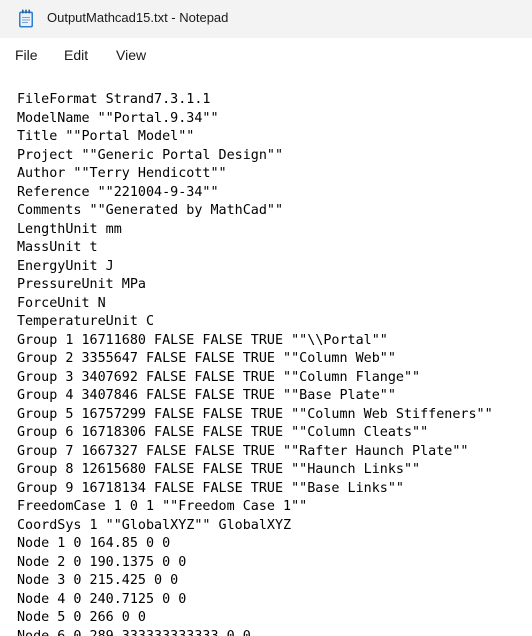 The width and height of the screenshot is (532, 636). I want to click on menu-file: File, so click(26, 55).